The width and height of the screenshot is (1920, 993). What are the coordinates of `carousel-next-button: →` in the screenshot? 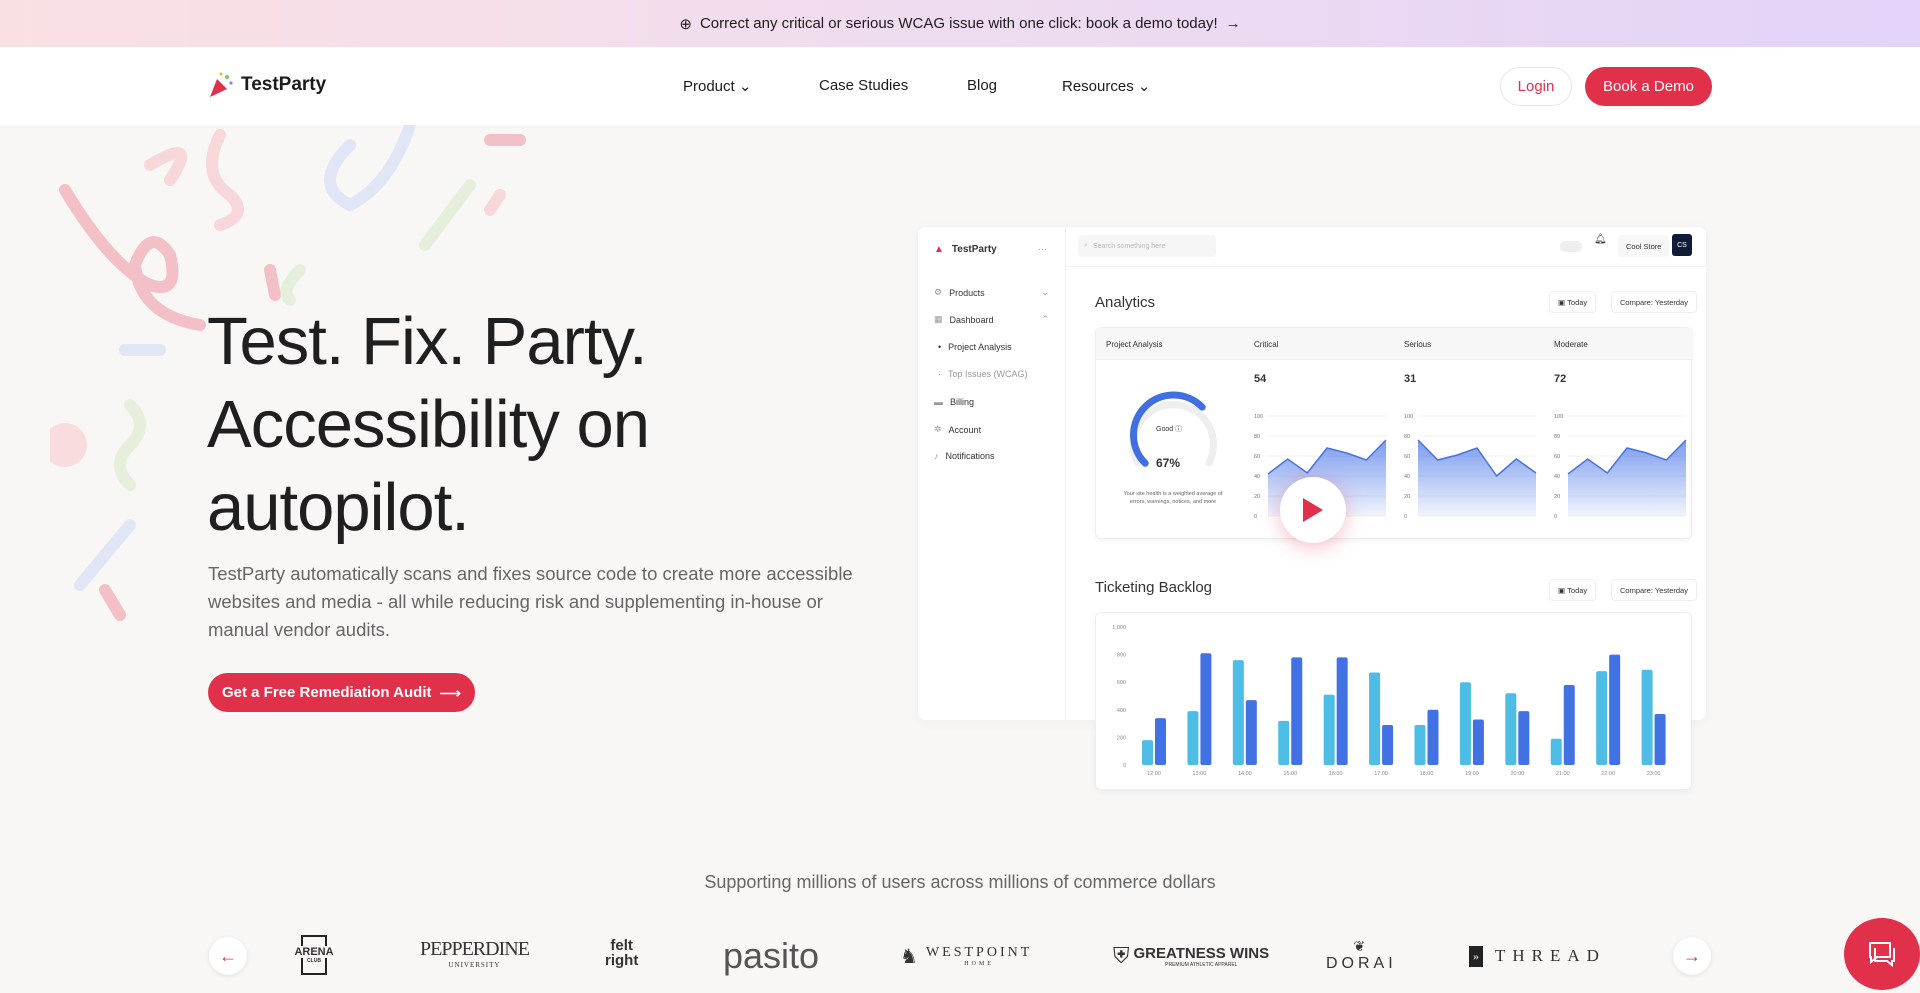 It's located at (1692, 956).